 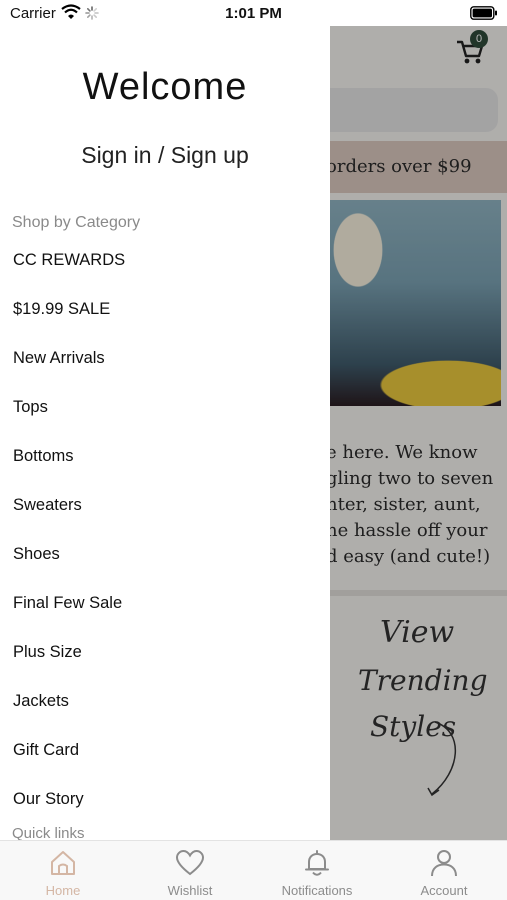 What do you see at coordinates (165, 652) in the screenshot?
I see `menu-item-plus-size: Plus Size` at bounding box center [165, 652].